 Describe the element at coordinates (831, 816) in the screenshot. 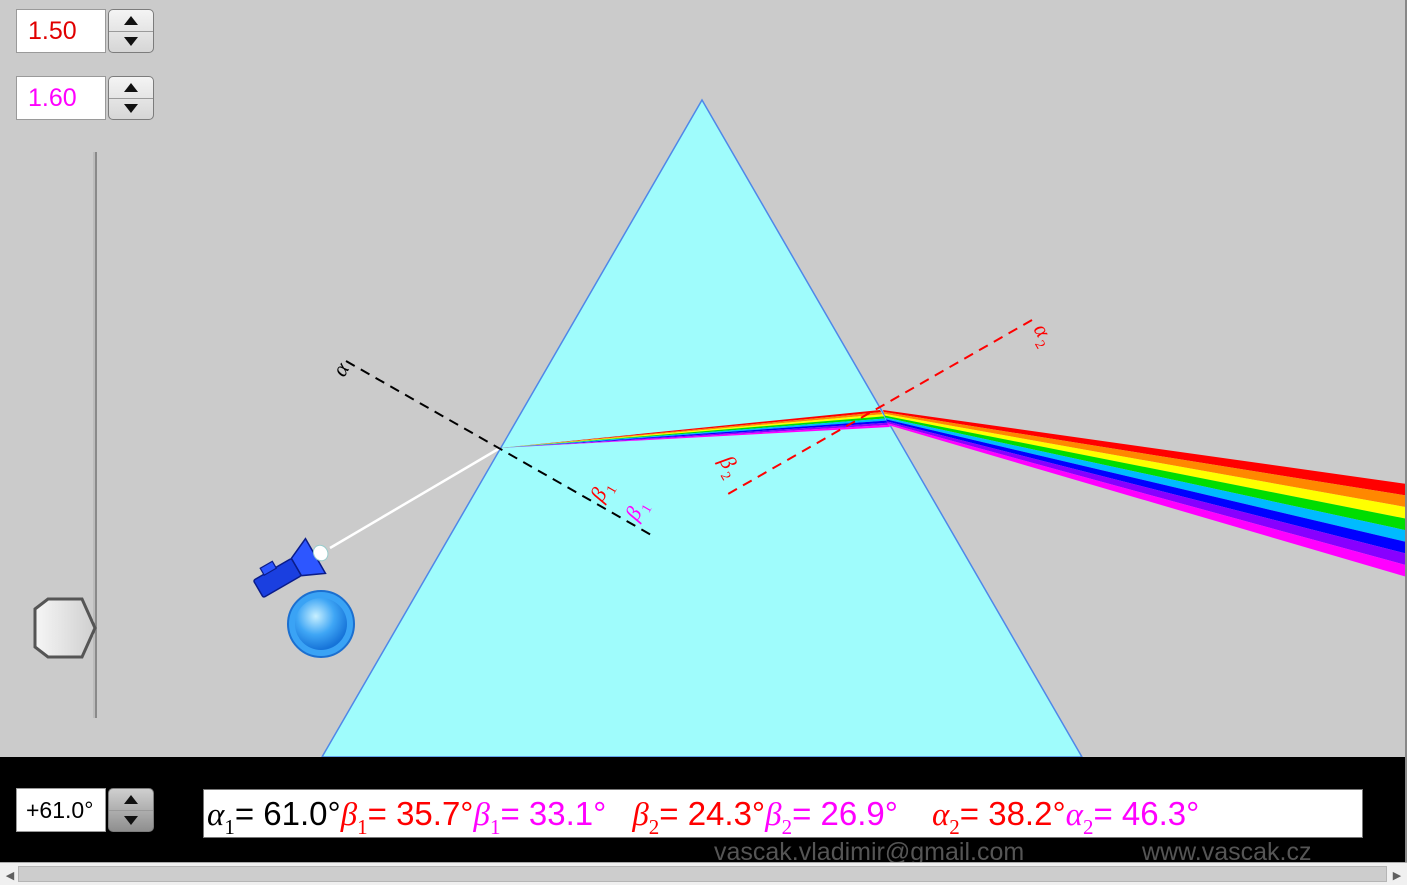

I see `beta2-violet-result: β2= 26.9°` at that location.